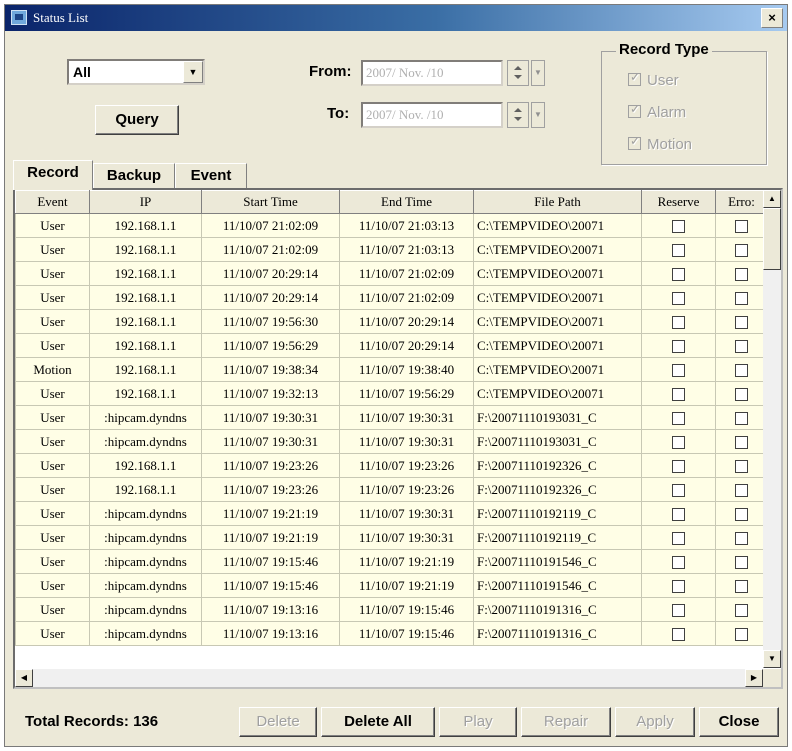 This screenshot has width=792, height=751. I want to click on column-header: Reserve, so click(678, 202).